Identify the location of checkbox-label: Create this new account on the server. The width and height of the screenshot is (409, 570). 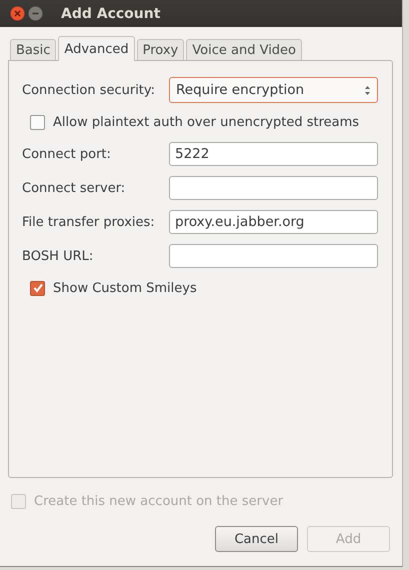
(159, 501).